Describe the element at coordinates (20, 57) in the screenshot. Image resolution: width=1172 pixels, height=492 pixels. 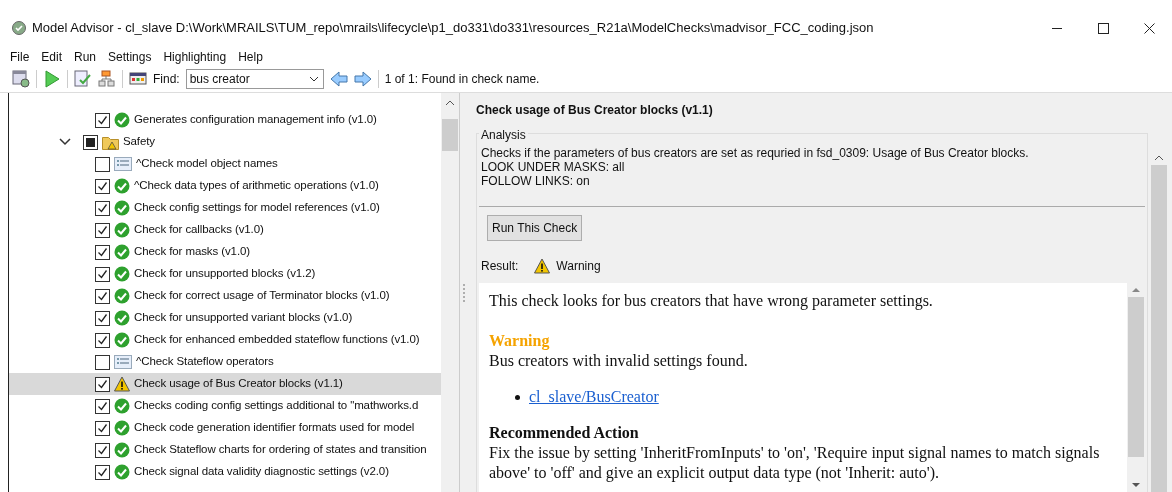
I see `menu-item: File` at that location.